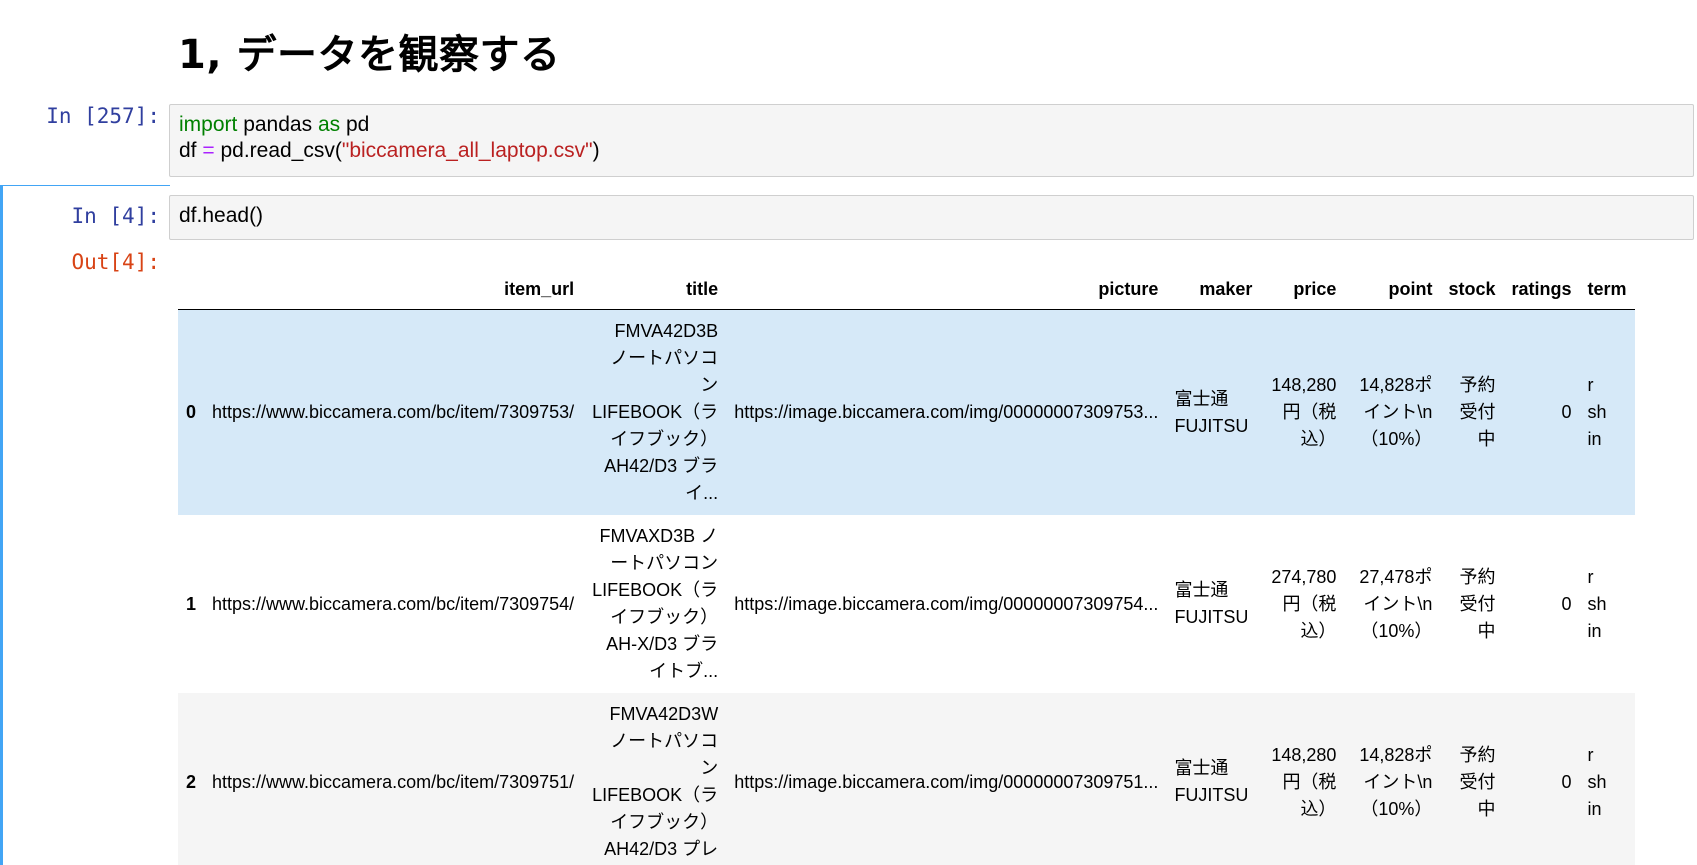 This screenshot has height=865, width=1697. I want to click on row-index: 0, so click(191, 413).